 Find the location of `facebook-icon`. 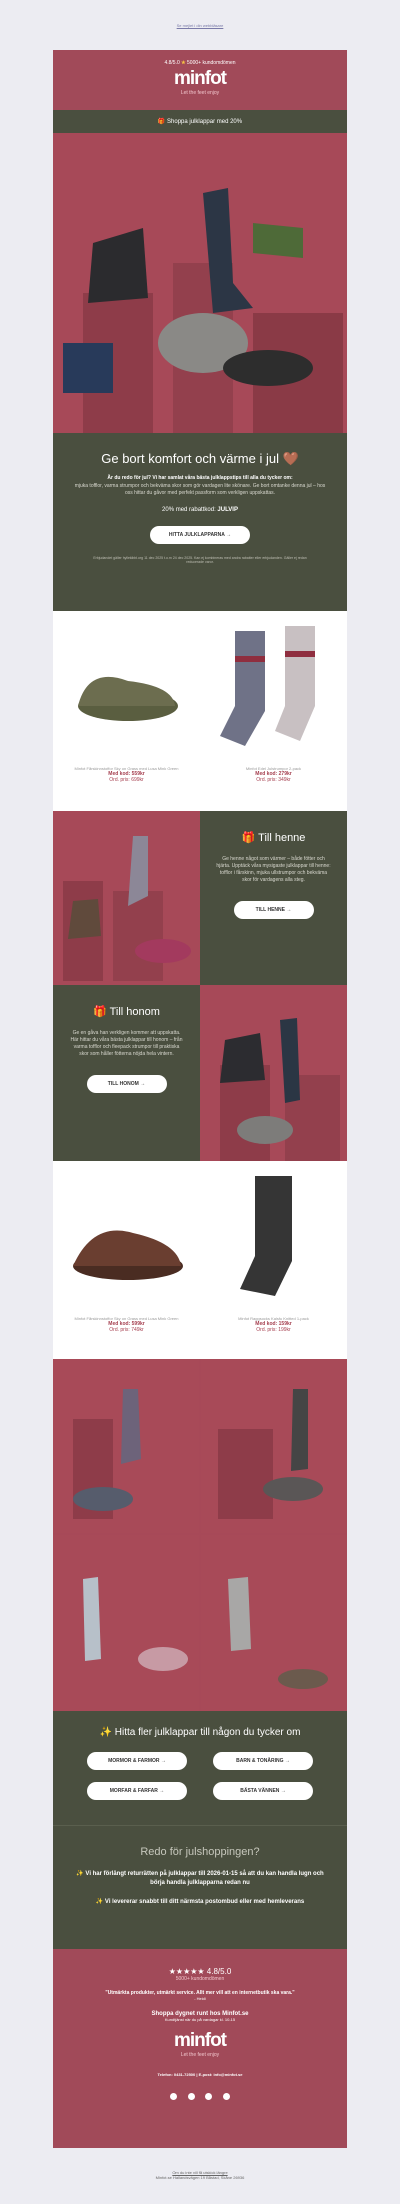

facebook-icon is located at coordinates (174, 2096).